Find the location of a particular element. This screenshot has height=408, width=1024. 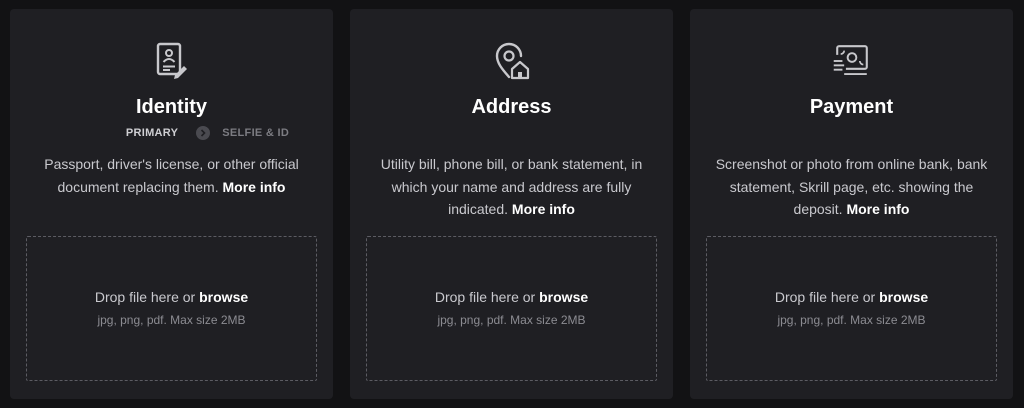

card-title: Address is located at coordinates (511, 107).